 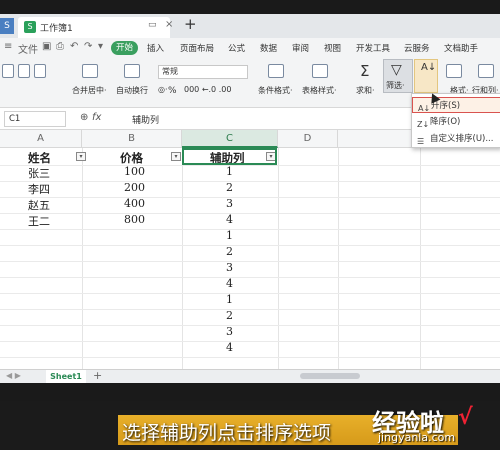 What do you see at coordinates (229, 156) in the screenshot?
I see `selected-cell-c1` at bounding box center [229, 156].